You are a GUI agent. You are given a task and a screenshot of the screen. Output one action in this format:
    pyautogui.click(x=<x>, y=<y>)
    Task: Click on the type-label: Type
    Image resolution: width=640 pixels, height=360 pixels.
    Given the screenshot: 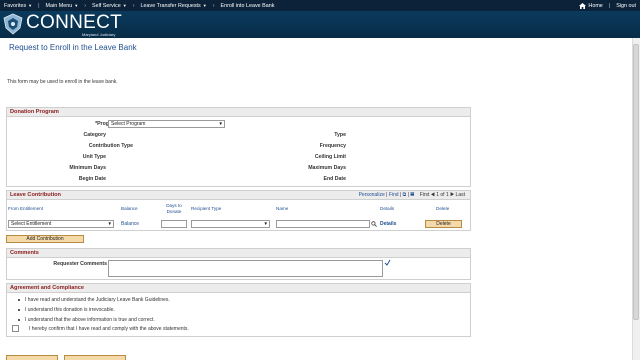 What is the action you would take?
    pyautogui.click(x=340, y=135)
    